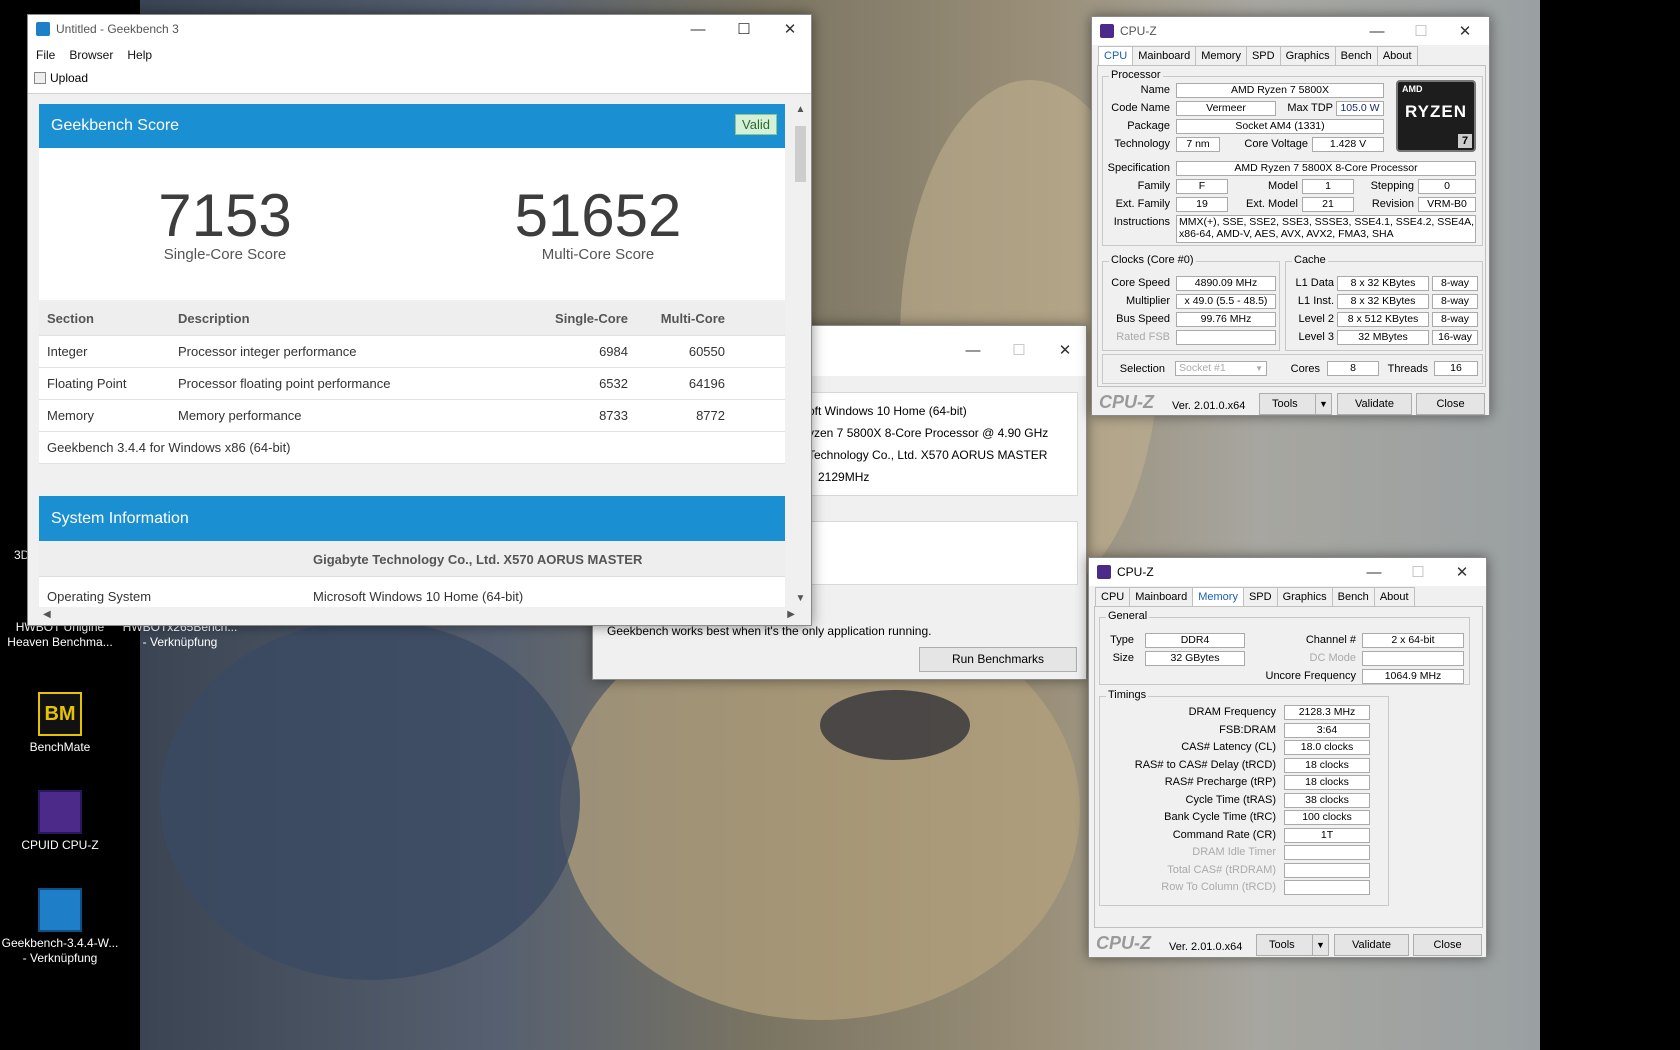  What do you see at coordinates (1209, 406) in the screenshot?
I see `cpuz-version: Ver. 2.01.0.x64` at bounding box center [1209, 406].